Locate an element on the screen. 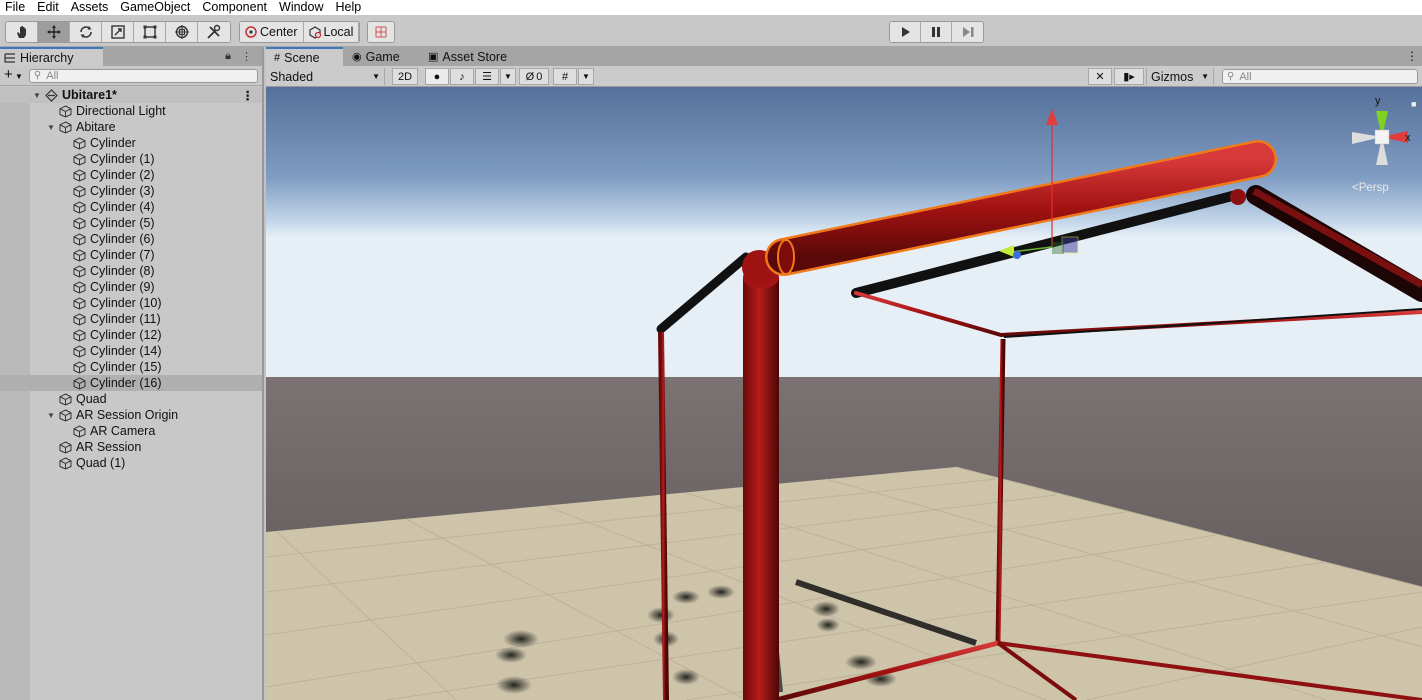 The image size is (1422, 700). step-button is located at coordinates (967, 32).